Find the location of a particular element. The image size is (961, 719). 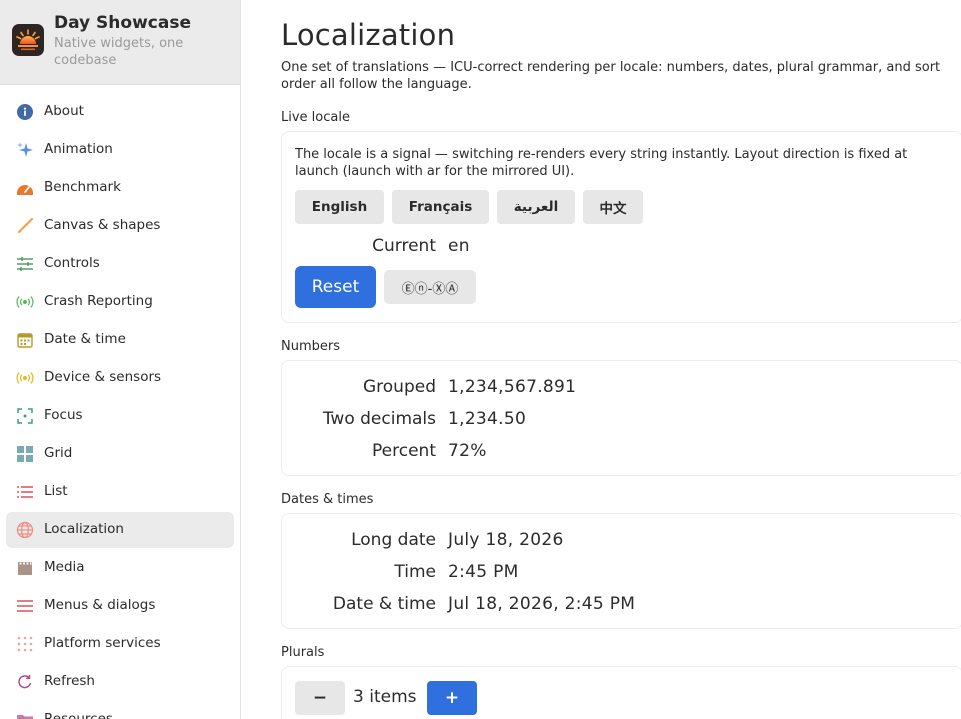

brush-icon is located at coordinates (25, 226).